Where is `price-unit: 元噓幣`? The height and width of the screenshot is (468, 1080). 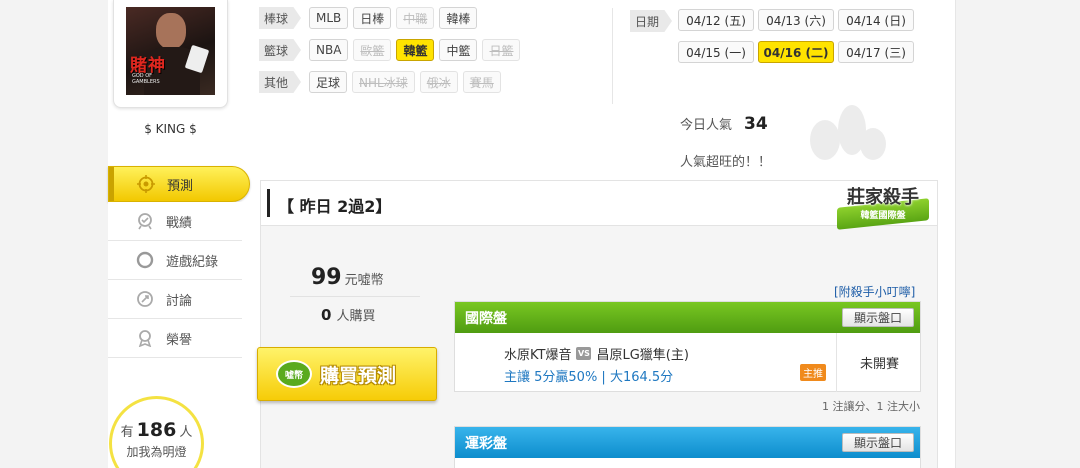 price-unit: 元噓幣 is located at coordinates (364, 280).